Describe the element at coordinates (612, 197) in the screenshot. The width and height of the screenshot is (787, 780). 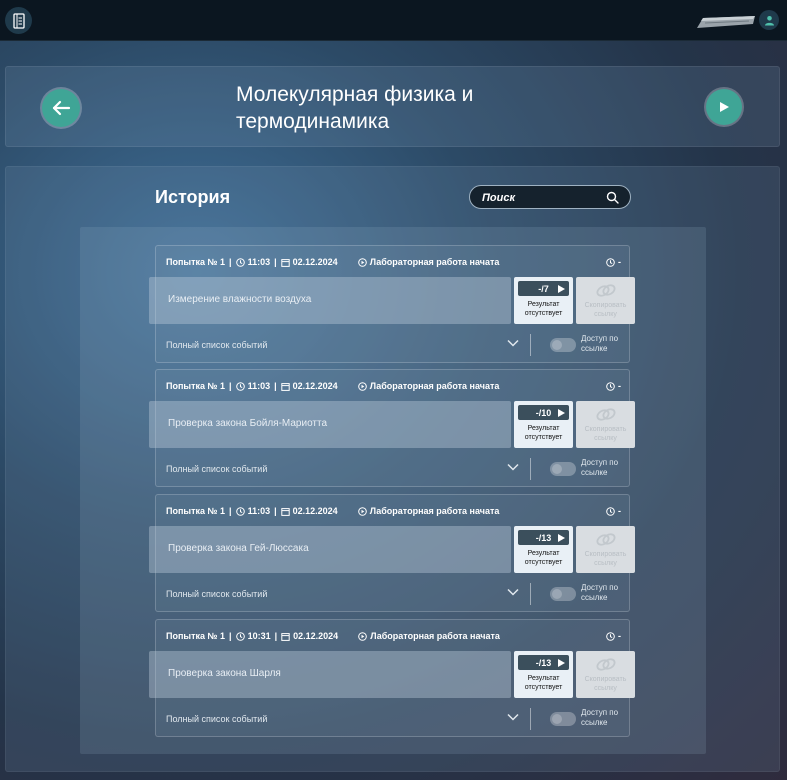
I see `search-icon` at that location.